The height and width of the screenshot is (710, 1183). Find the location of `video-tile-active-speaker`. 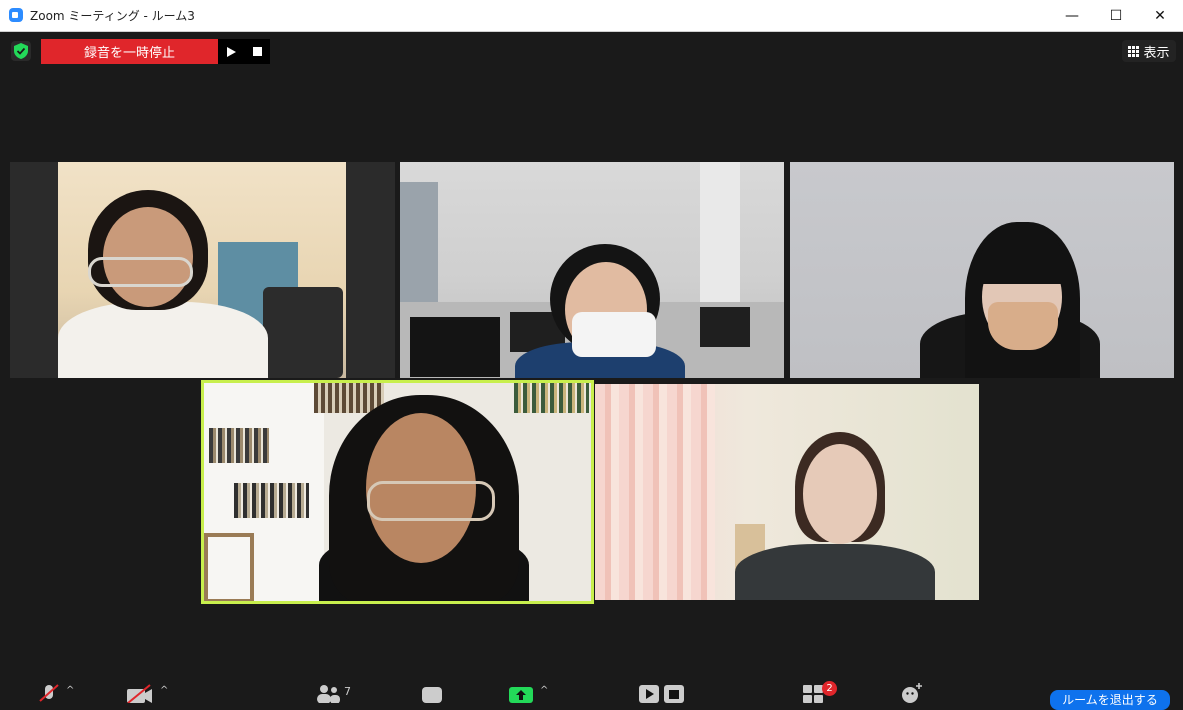

video-tile-active-speaker is located at coordinates (397, 492).